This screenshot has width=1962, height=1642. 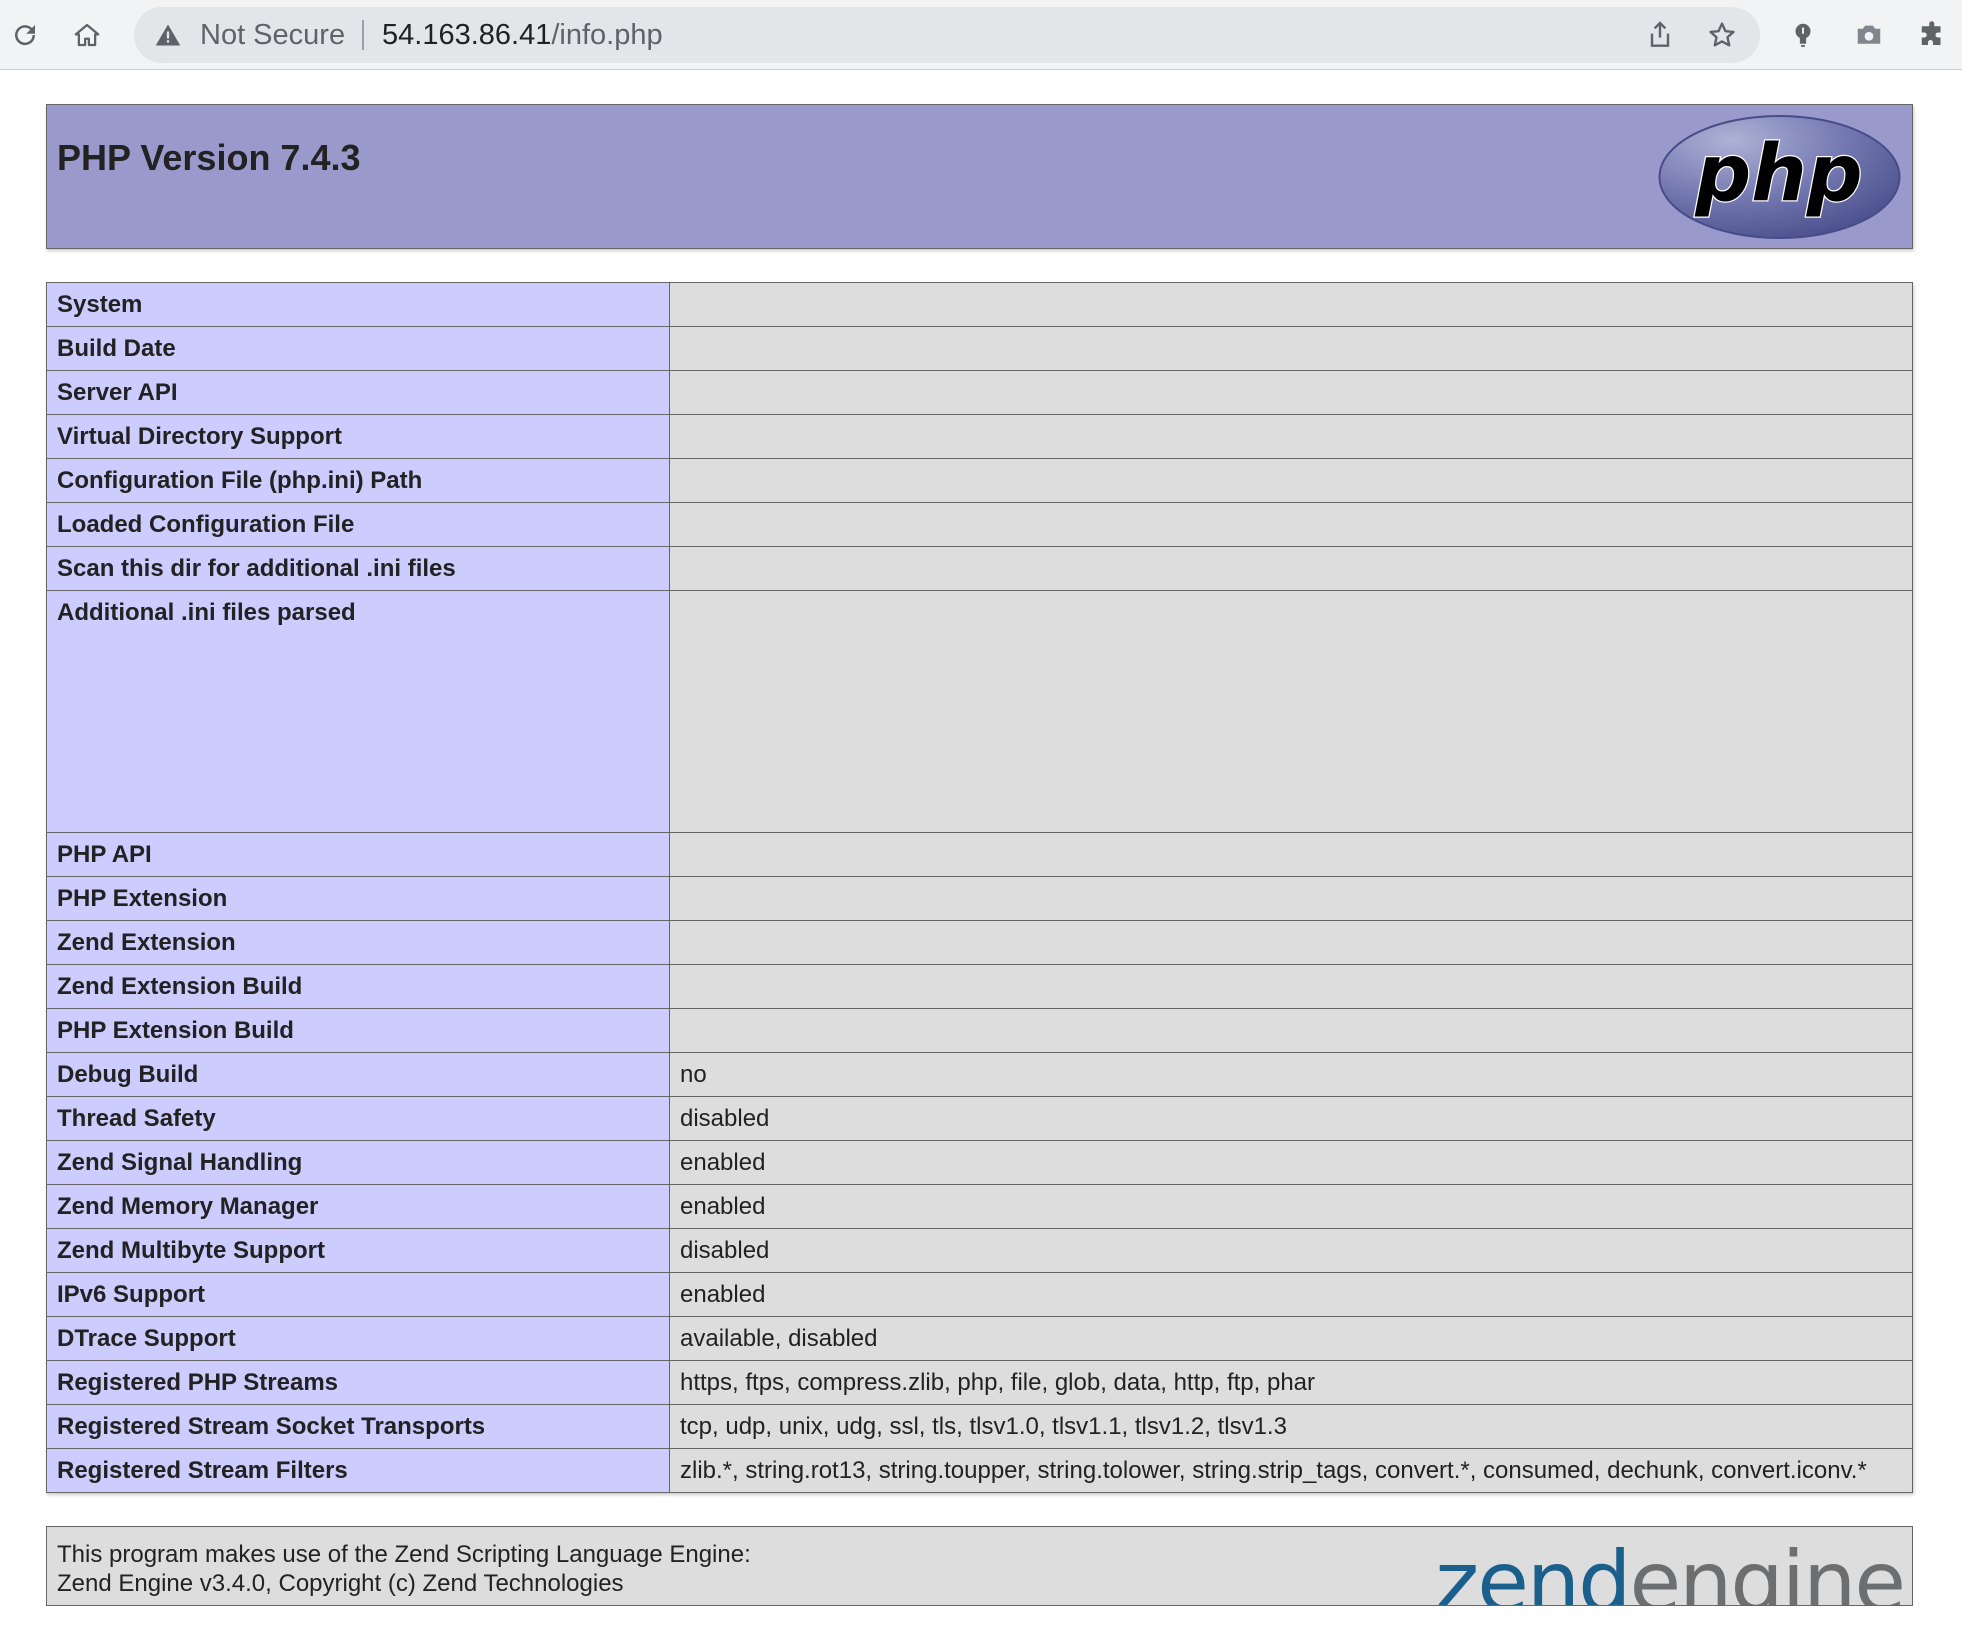 What do you see at coordinates (1803, 35) in the screenshot?
I see `lightbulb-icon` at bounding box center [1803, 35].